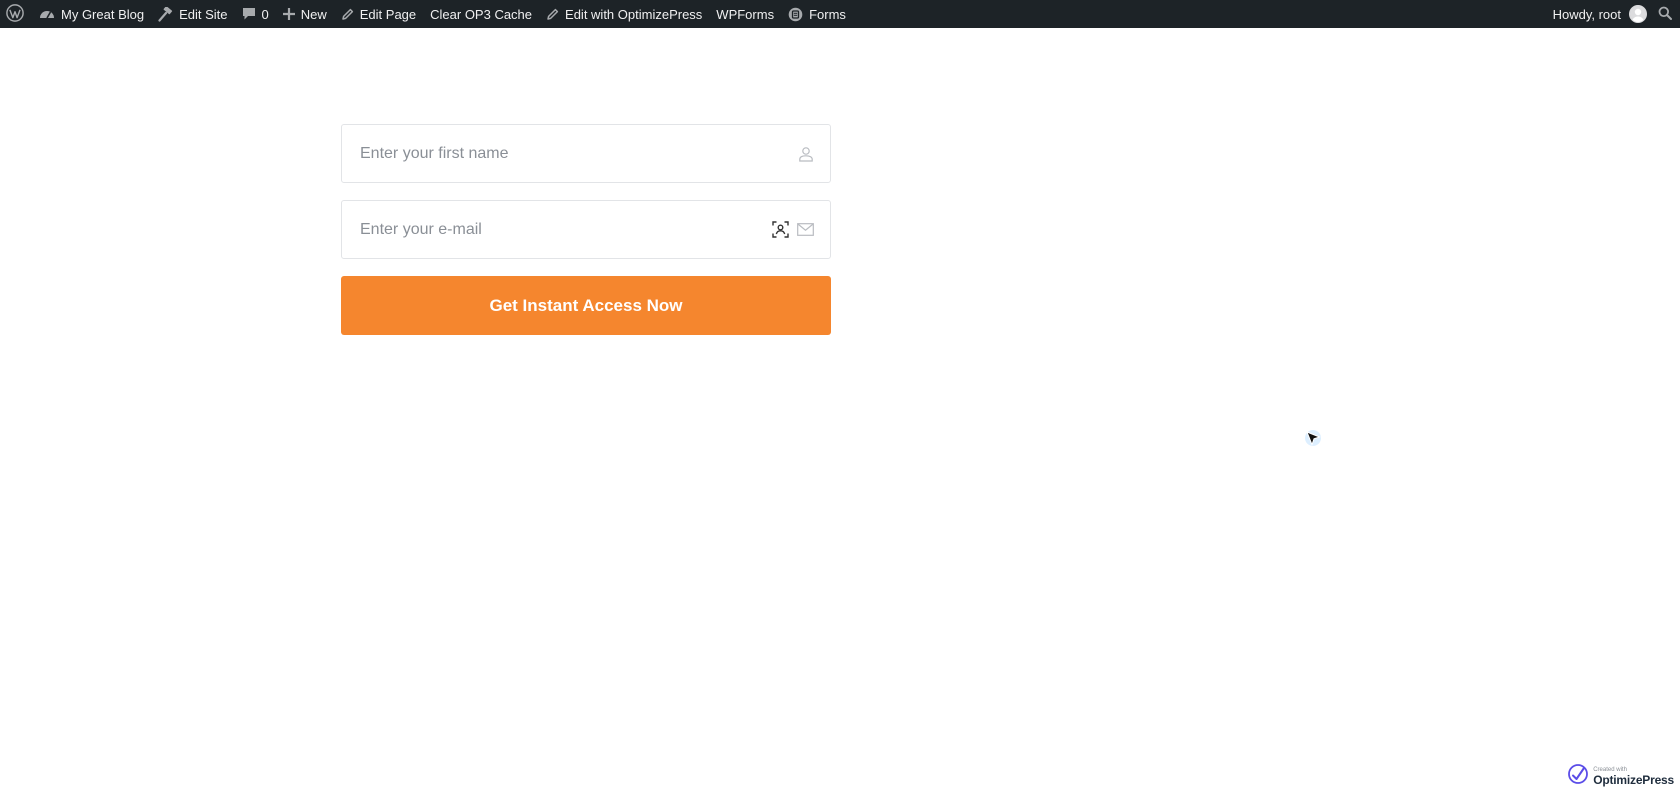 This screenshot has width=1680, height=798. I want to click on dashboard-icon, so click(47, 14).